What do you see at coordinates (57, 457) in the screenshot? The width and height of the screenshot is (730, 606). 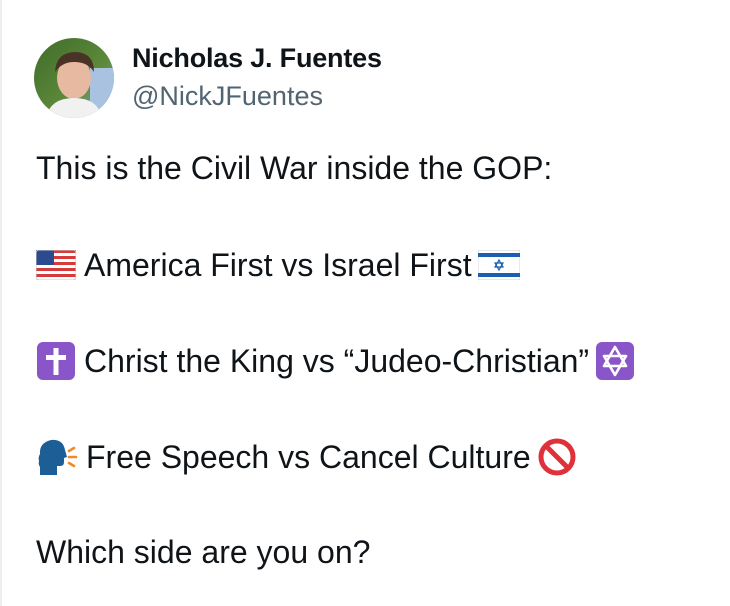 I see `speaking-head-icon` at bounding box center [57, 457].